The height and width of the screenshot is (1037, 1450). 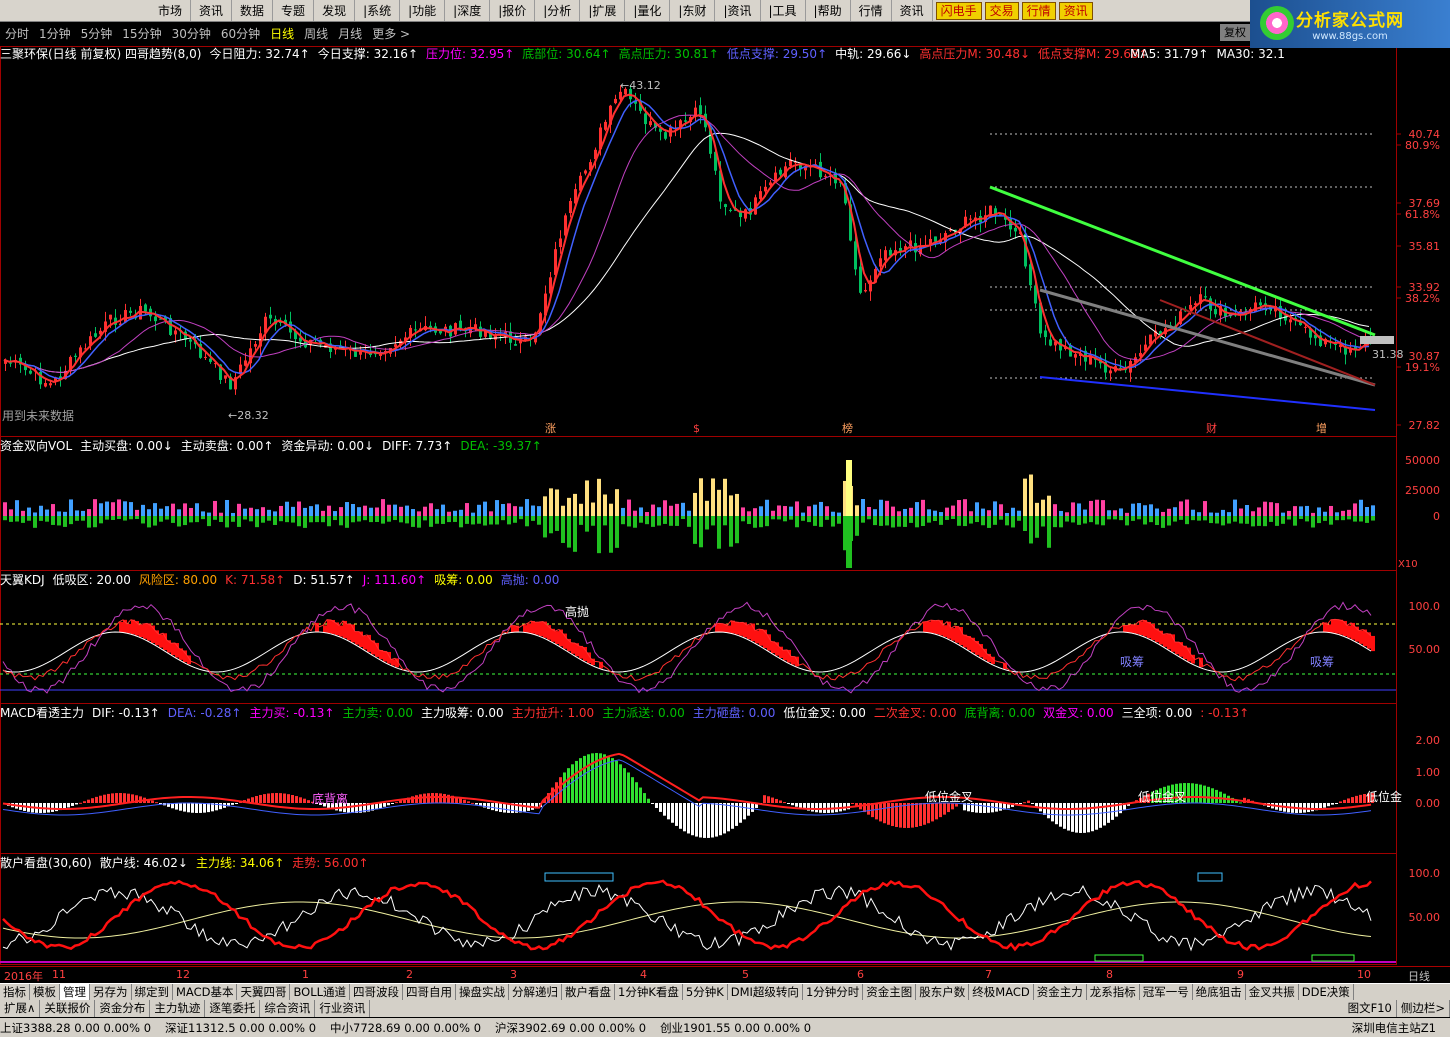 What do you see at coordinates (828, 10) in the screenshot?
I see `menu-item-15: |帮助` at bounding box center [828, 10].